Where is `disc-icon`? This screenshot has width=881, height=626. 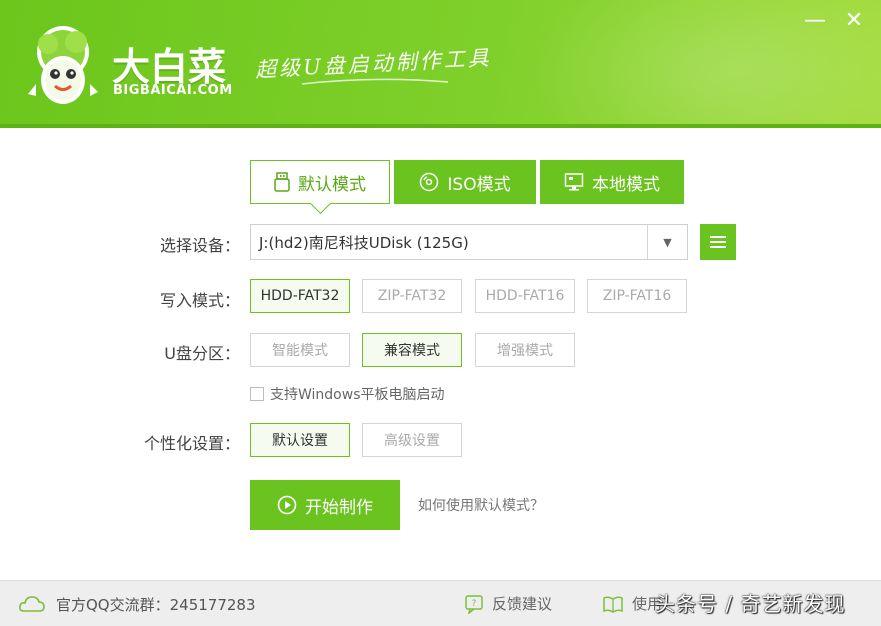
disc-icon is located at coordinates (429, 182).